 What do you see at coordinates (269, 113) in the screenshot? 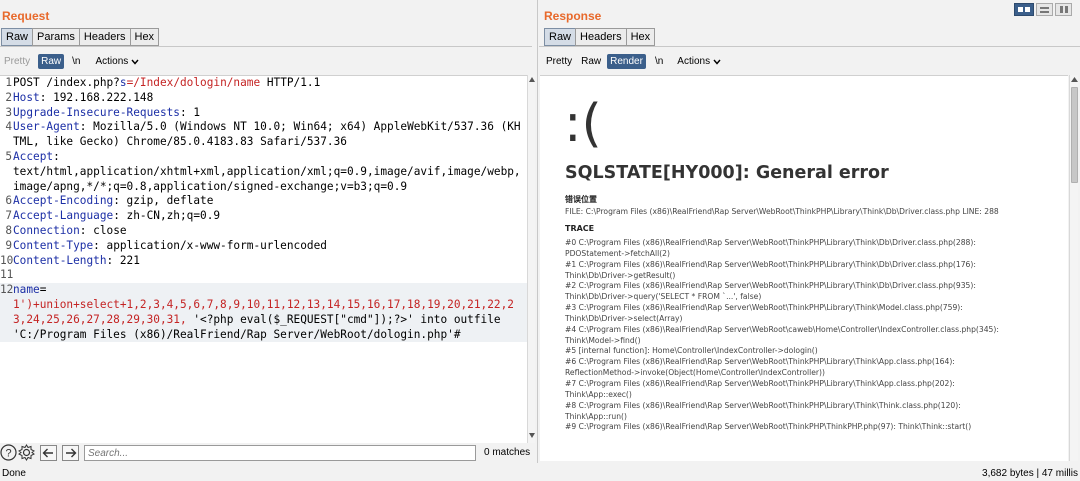
I see `line-text: Upgrade-Insecure-Requests: 1` at bounding box center [269, 113].